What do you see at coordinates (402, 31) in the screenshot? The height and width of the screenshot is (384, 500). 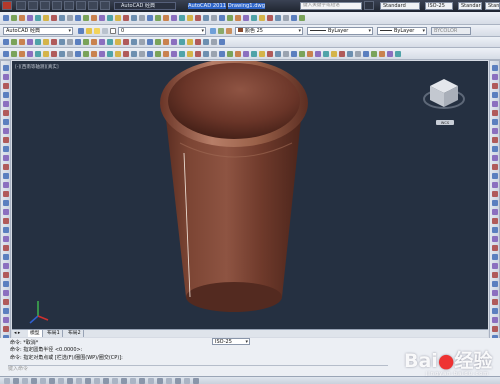 I see `lineweight-combo: ByLayer ▾` at bounding box center [402, 31].